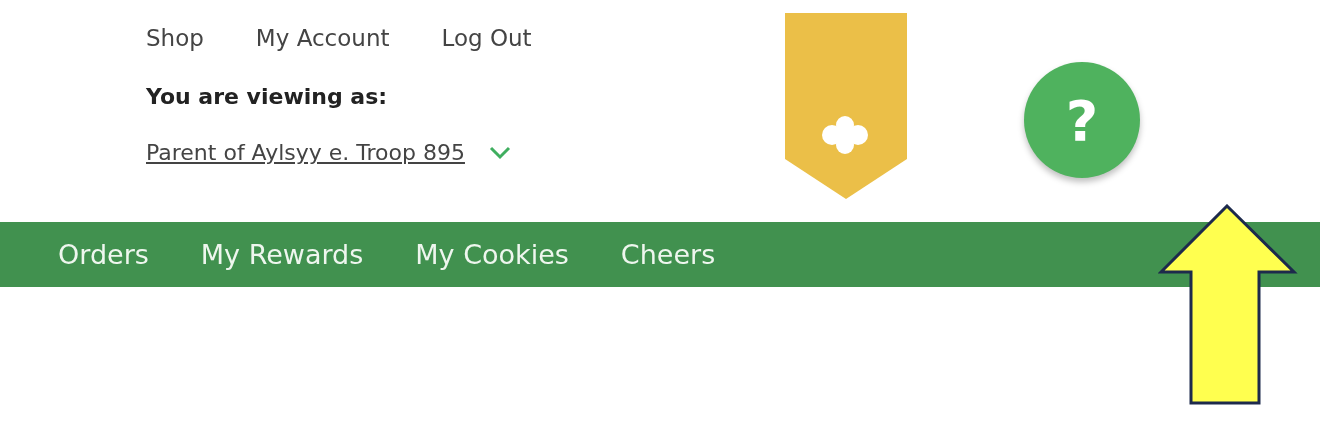 Image resolution: width=1326 pixels, height=422 pixels. Describe the element at coordinates (492, 254) in the screenshot. I see `nav-item: My Cookies` at that location.